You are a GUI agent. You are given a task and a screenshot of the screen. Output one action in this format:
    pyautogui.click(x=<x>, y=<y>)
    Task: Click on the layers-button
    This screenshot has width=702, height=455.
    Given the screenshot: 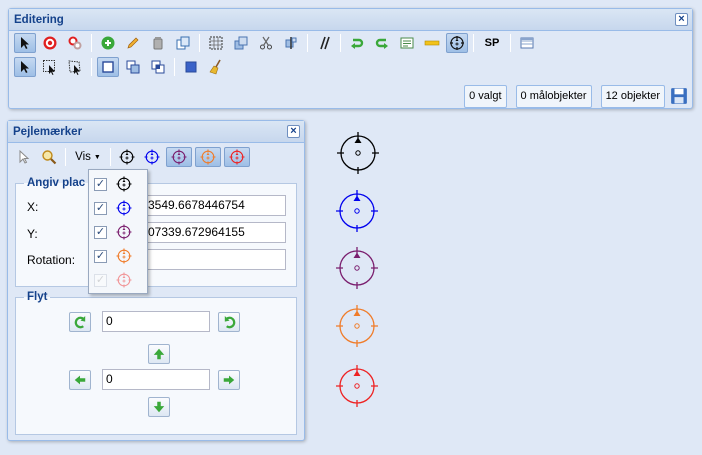 What is the action you would take?
    pyautogui.click(x=241, y=43)
    